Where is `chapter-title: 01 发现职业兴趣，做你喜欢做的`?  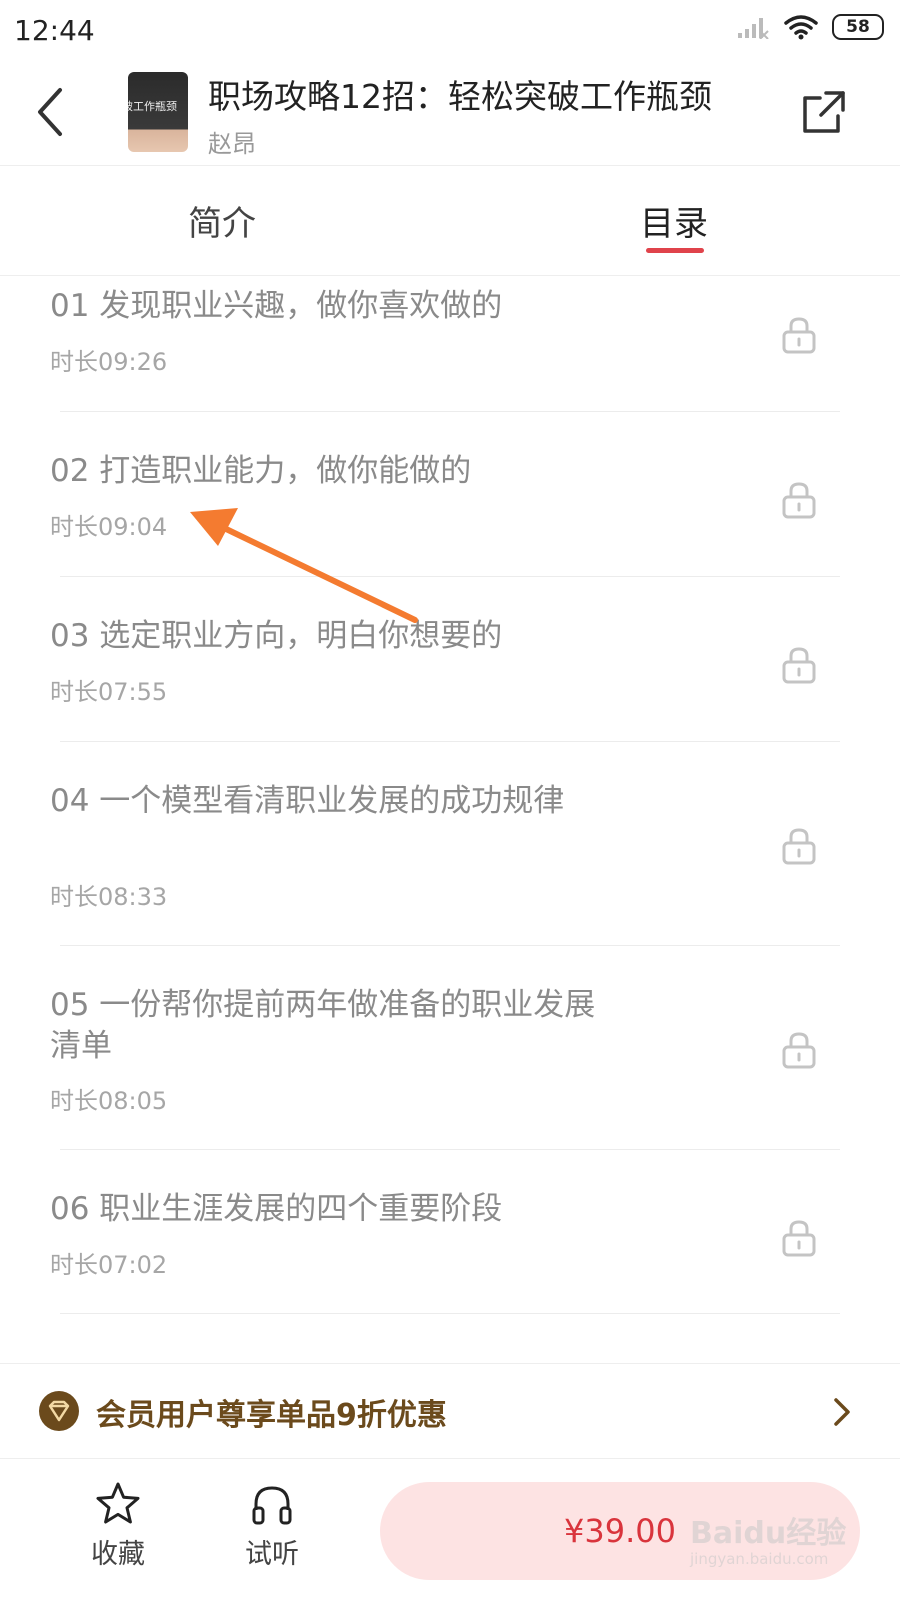 chapter-title: 01 发现职业兴趣，做你喜欢做的 is located at coordinates (276, 306).